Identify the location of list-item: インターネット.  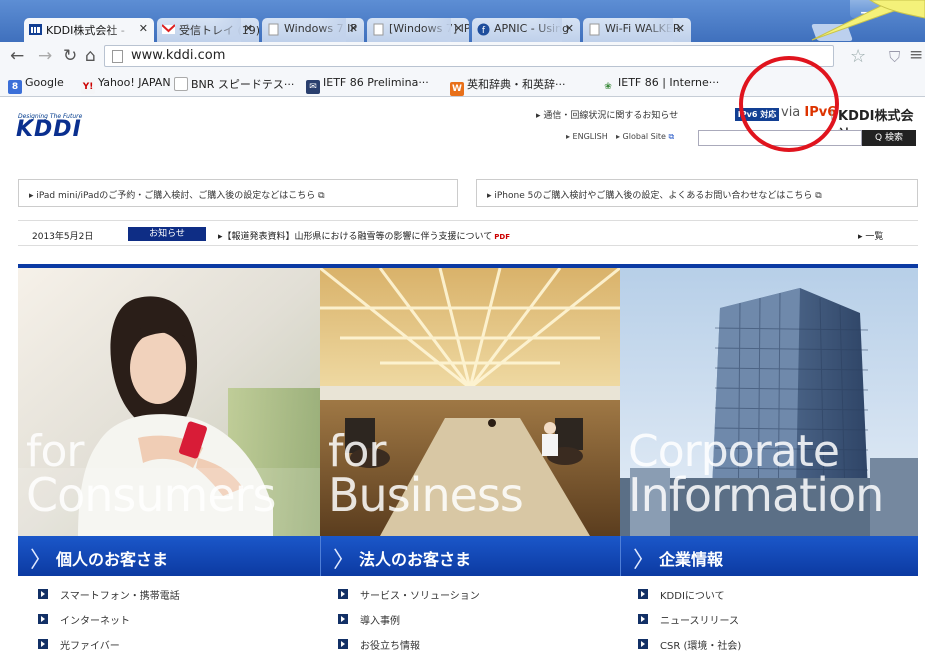
(109, 624).